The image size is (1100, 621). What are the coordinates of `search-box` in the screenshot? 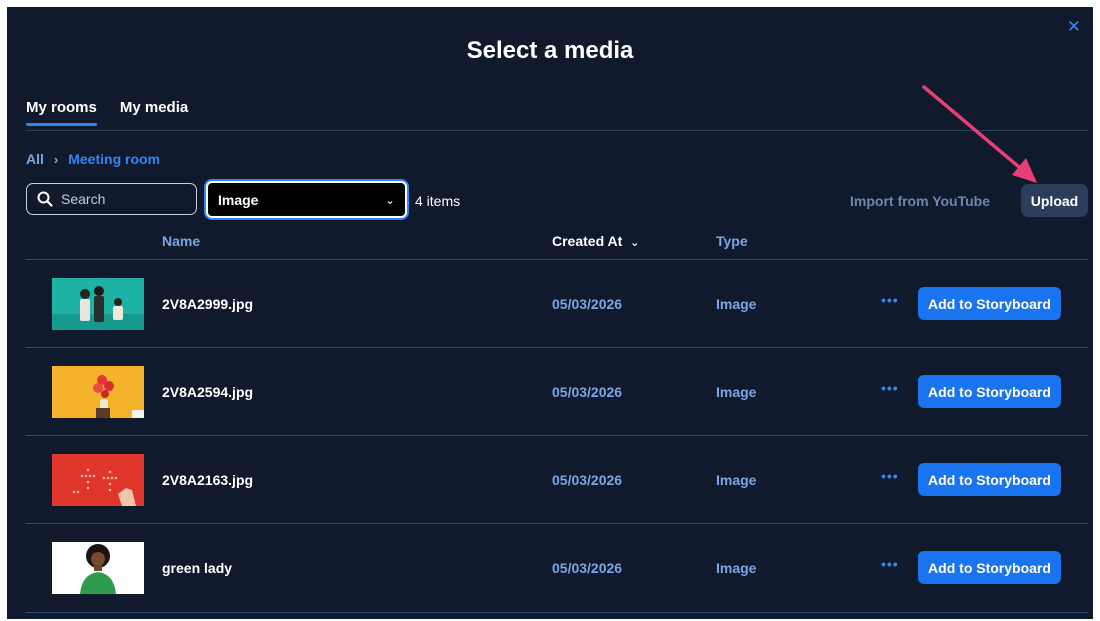 It's located at (111, 199).